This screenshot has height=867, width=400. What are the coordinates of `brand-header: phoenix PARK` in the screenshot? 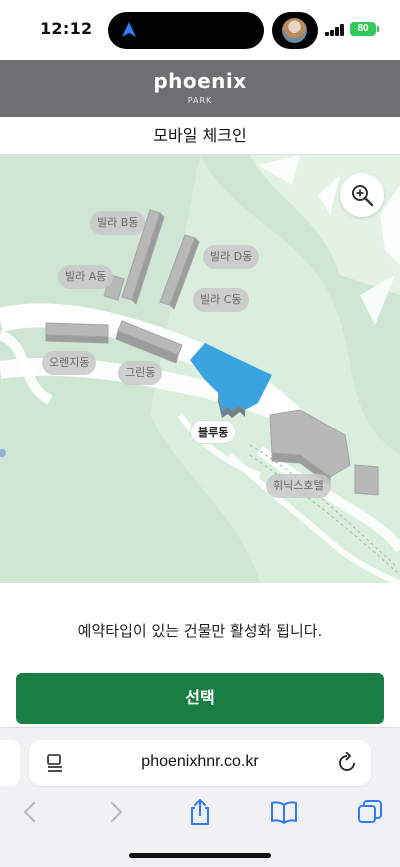 It's located at (200, 88).